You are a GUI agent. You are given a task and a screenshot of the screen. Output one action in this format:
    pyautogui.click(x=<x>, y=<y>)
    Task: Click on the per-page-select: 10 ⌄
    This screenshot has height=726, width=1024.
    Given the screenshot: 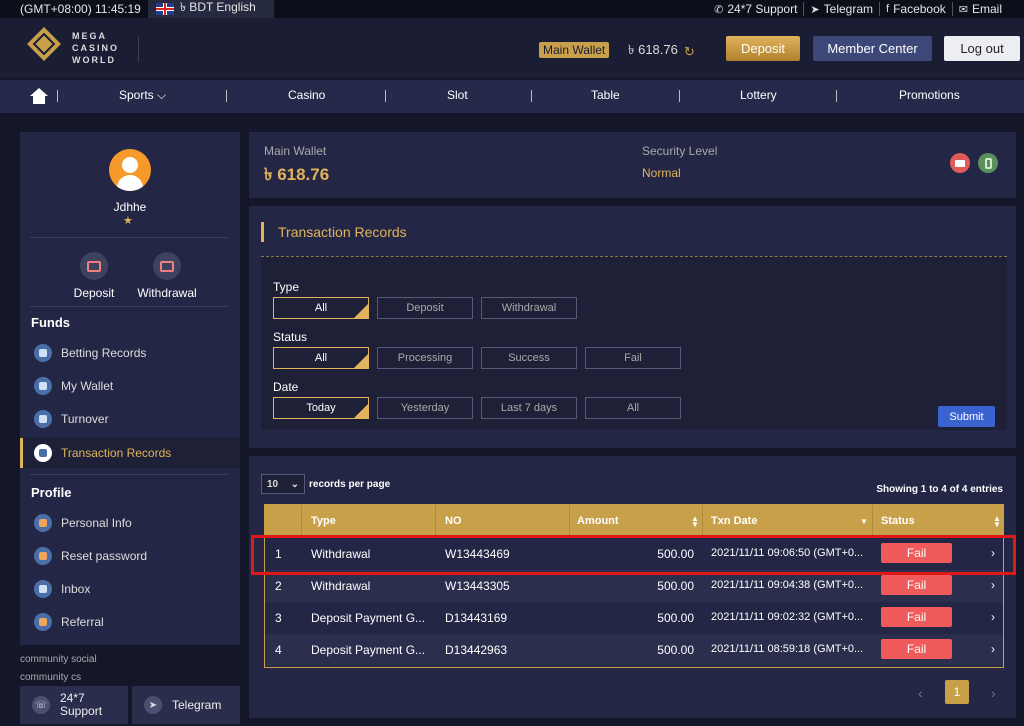 What is the action you would take?
    pyautogui.click(x=283, y=484)
    